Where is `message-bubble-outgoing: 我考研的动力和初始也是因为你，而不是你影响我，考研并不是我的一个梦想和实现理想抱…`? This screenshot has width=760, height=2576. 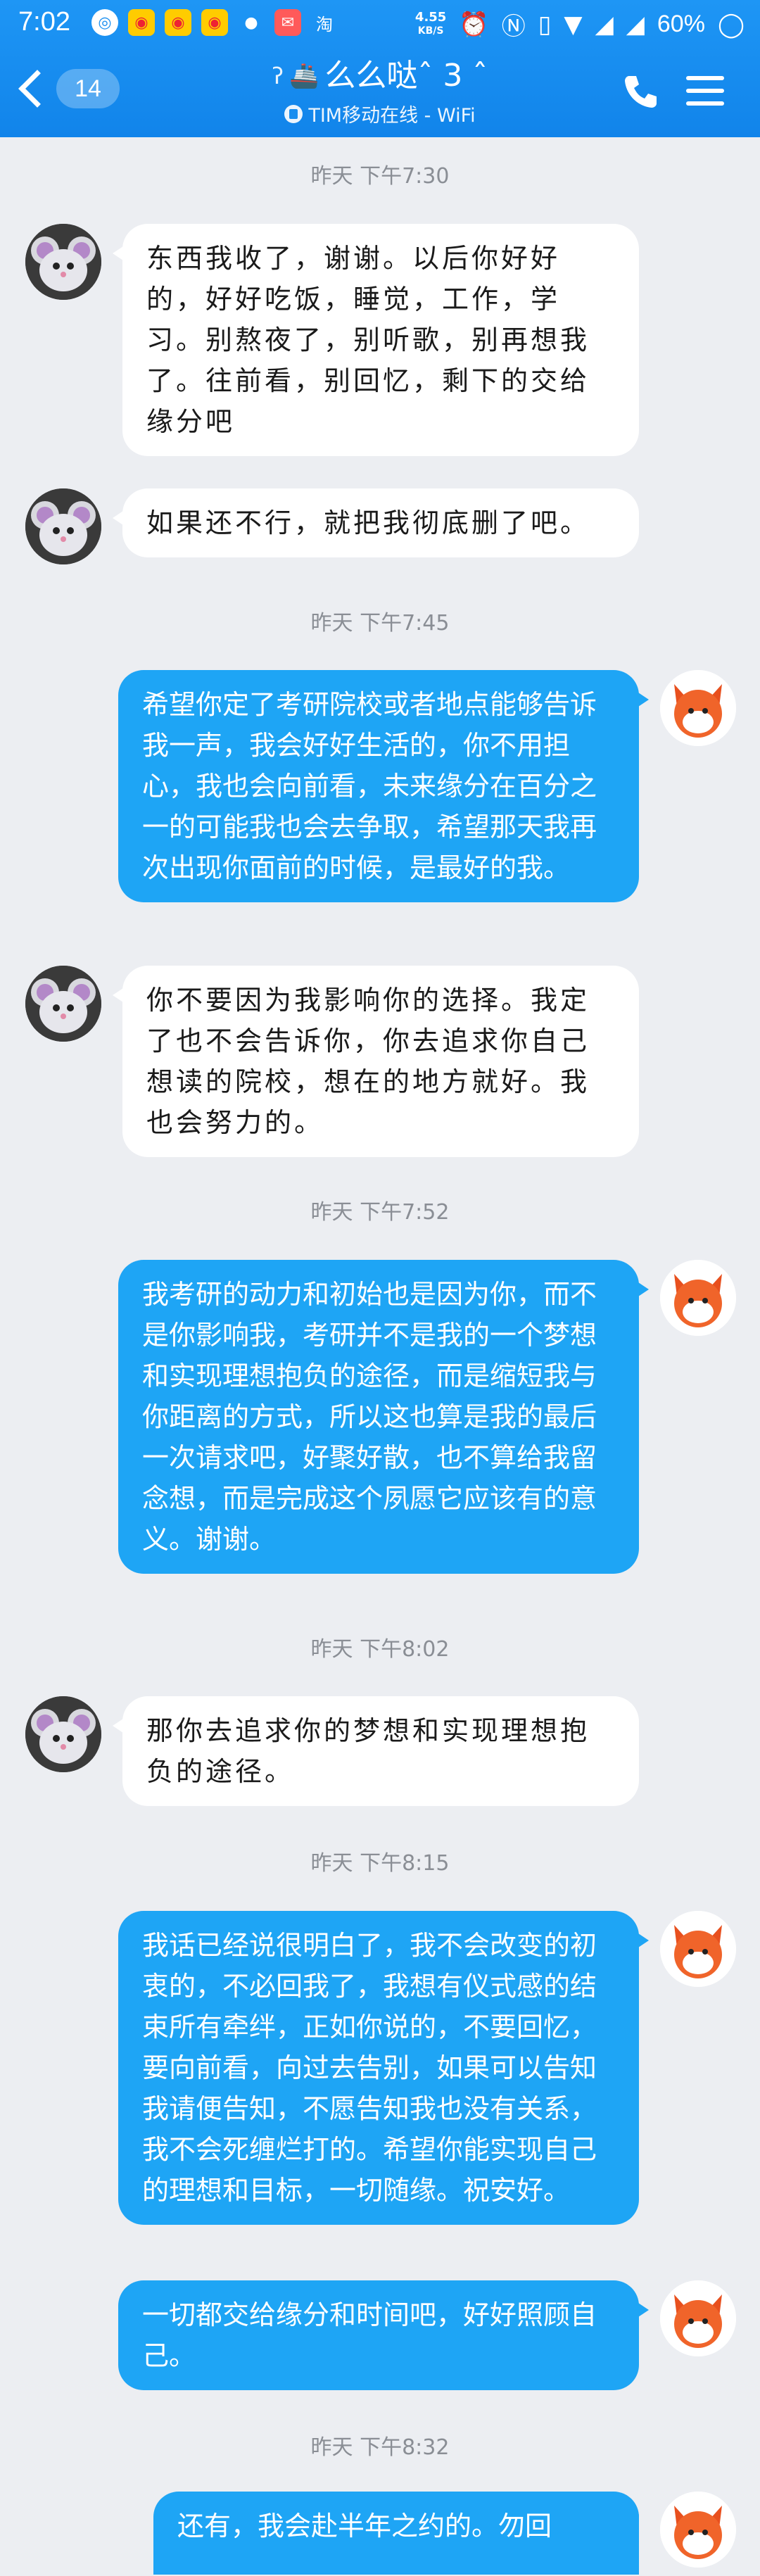 message-bubble-outgoing: 我考研的动力和初始也是因为你，而不是你影响我，考研并不是我的一个梦想和实现理想抱… is located at coordinates (384, 1417).